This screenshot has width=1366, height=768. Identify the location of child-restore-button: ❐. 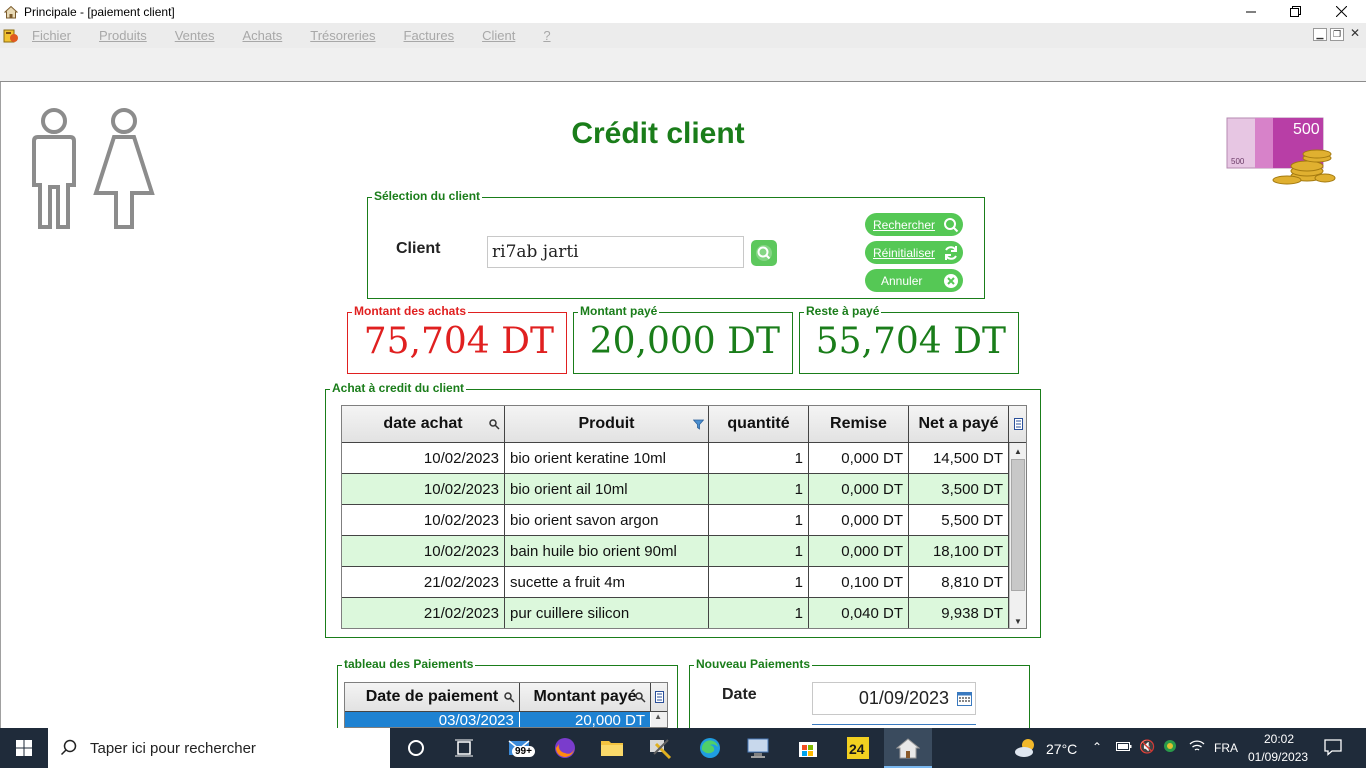
(1337, 34).